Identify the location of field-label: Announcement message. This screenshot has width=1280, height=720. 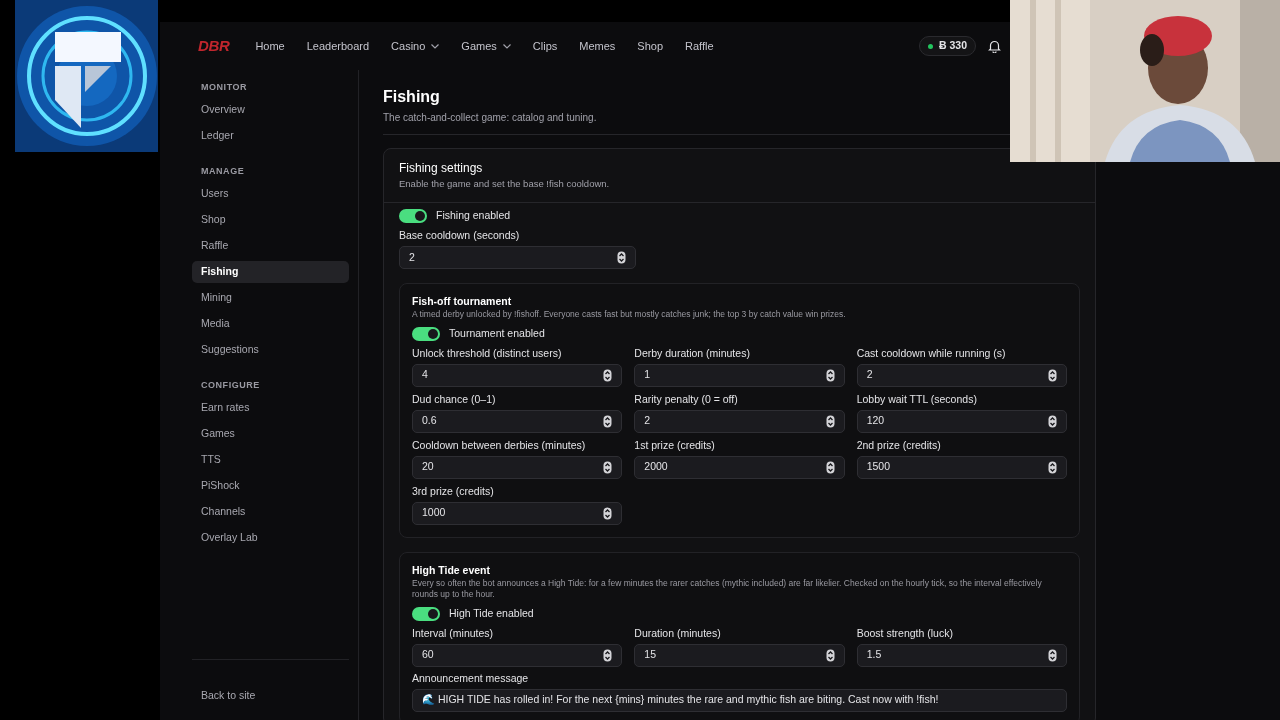
(471, 678).